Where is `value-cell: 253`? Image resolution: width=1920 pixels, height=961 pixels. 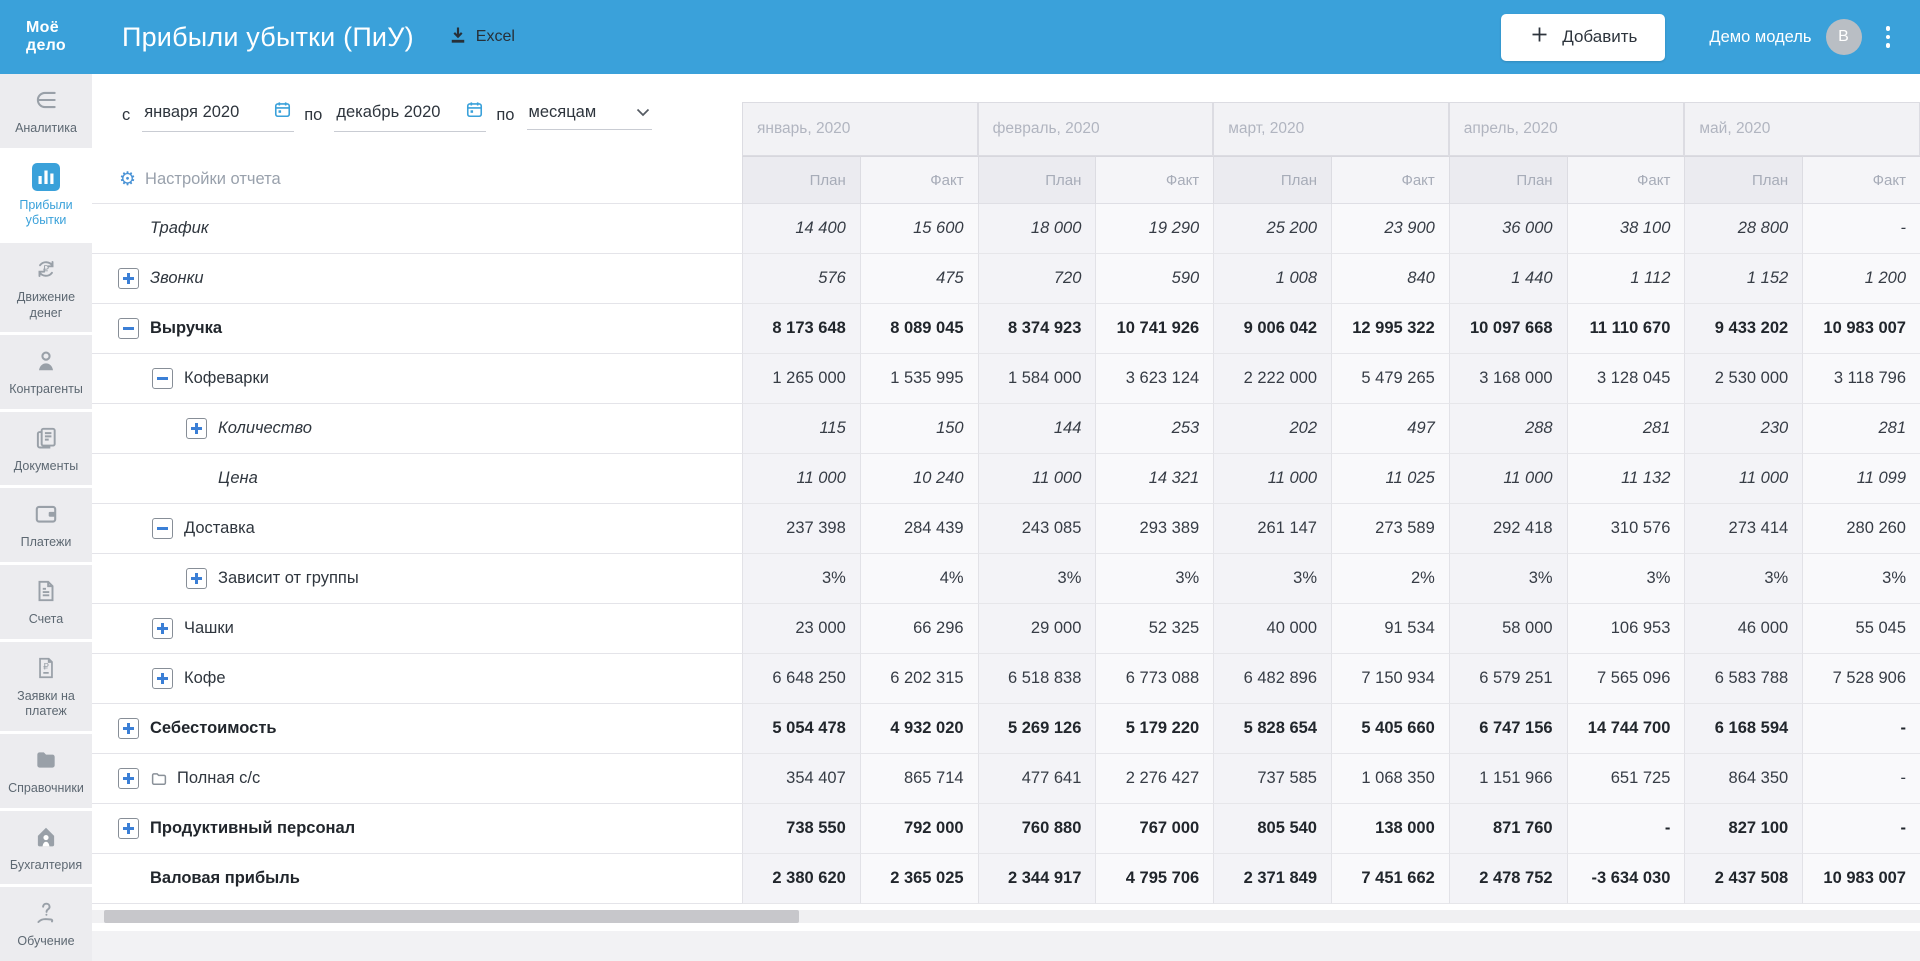 value-cell: 253 is located at coordinates (1154, 429).